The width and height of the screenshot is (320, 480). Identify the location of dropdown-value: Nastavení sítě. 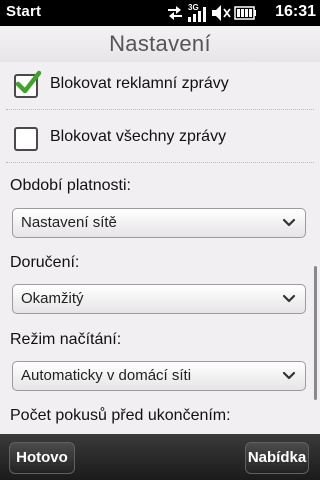
(69, 222).